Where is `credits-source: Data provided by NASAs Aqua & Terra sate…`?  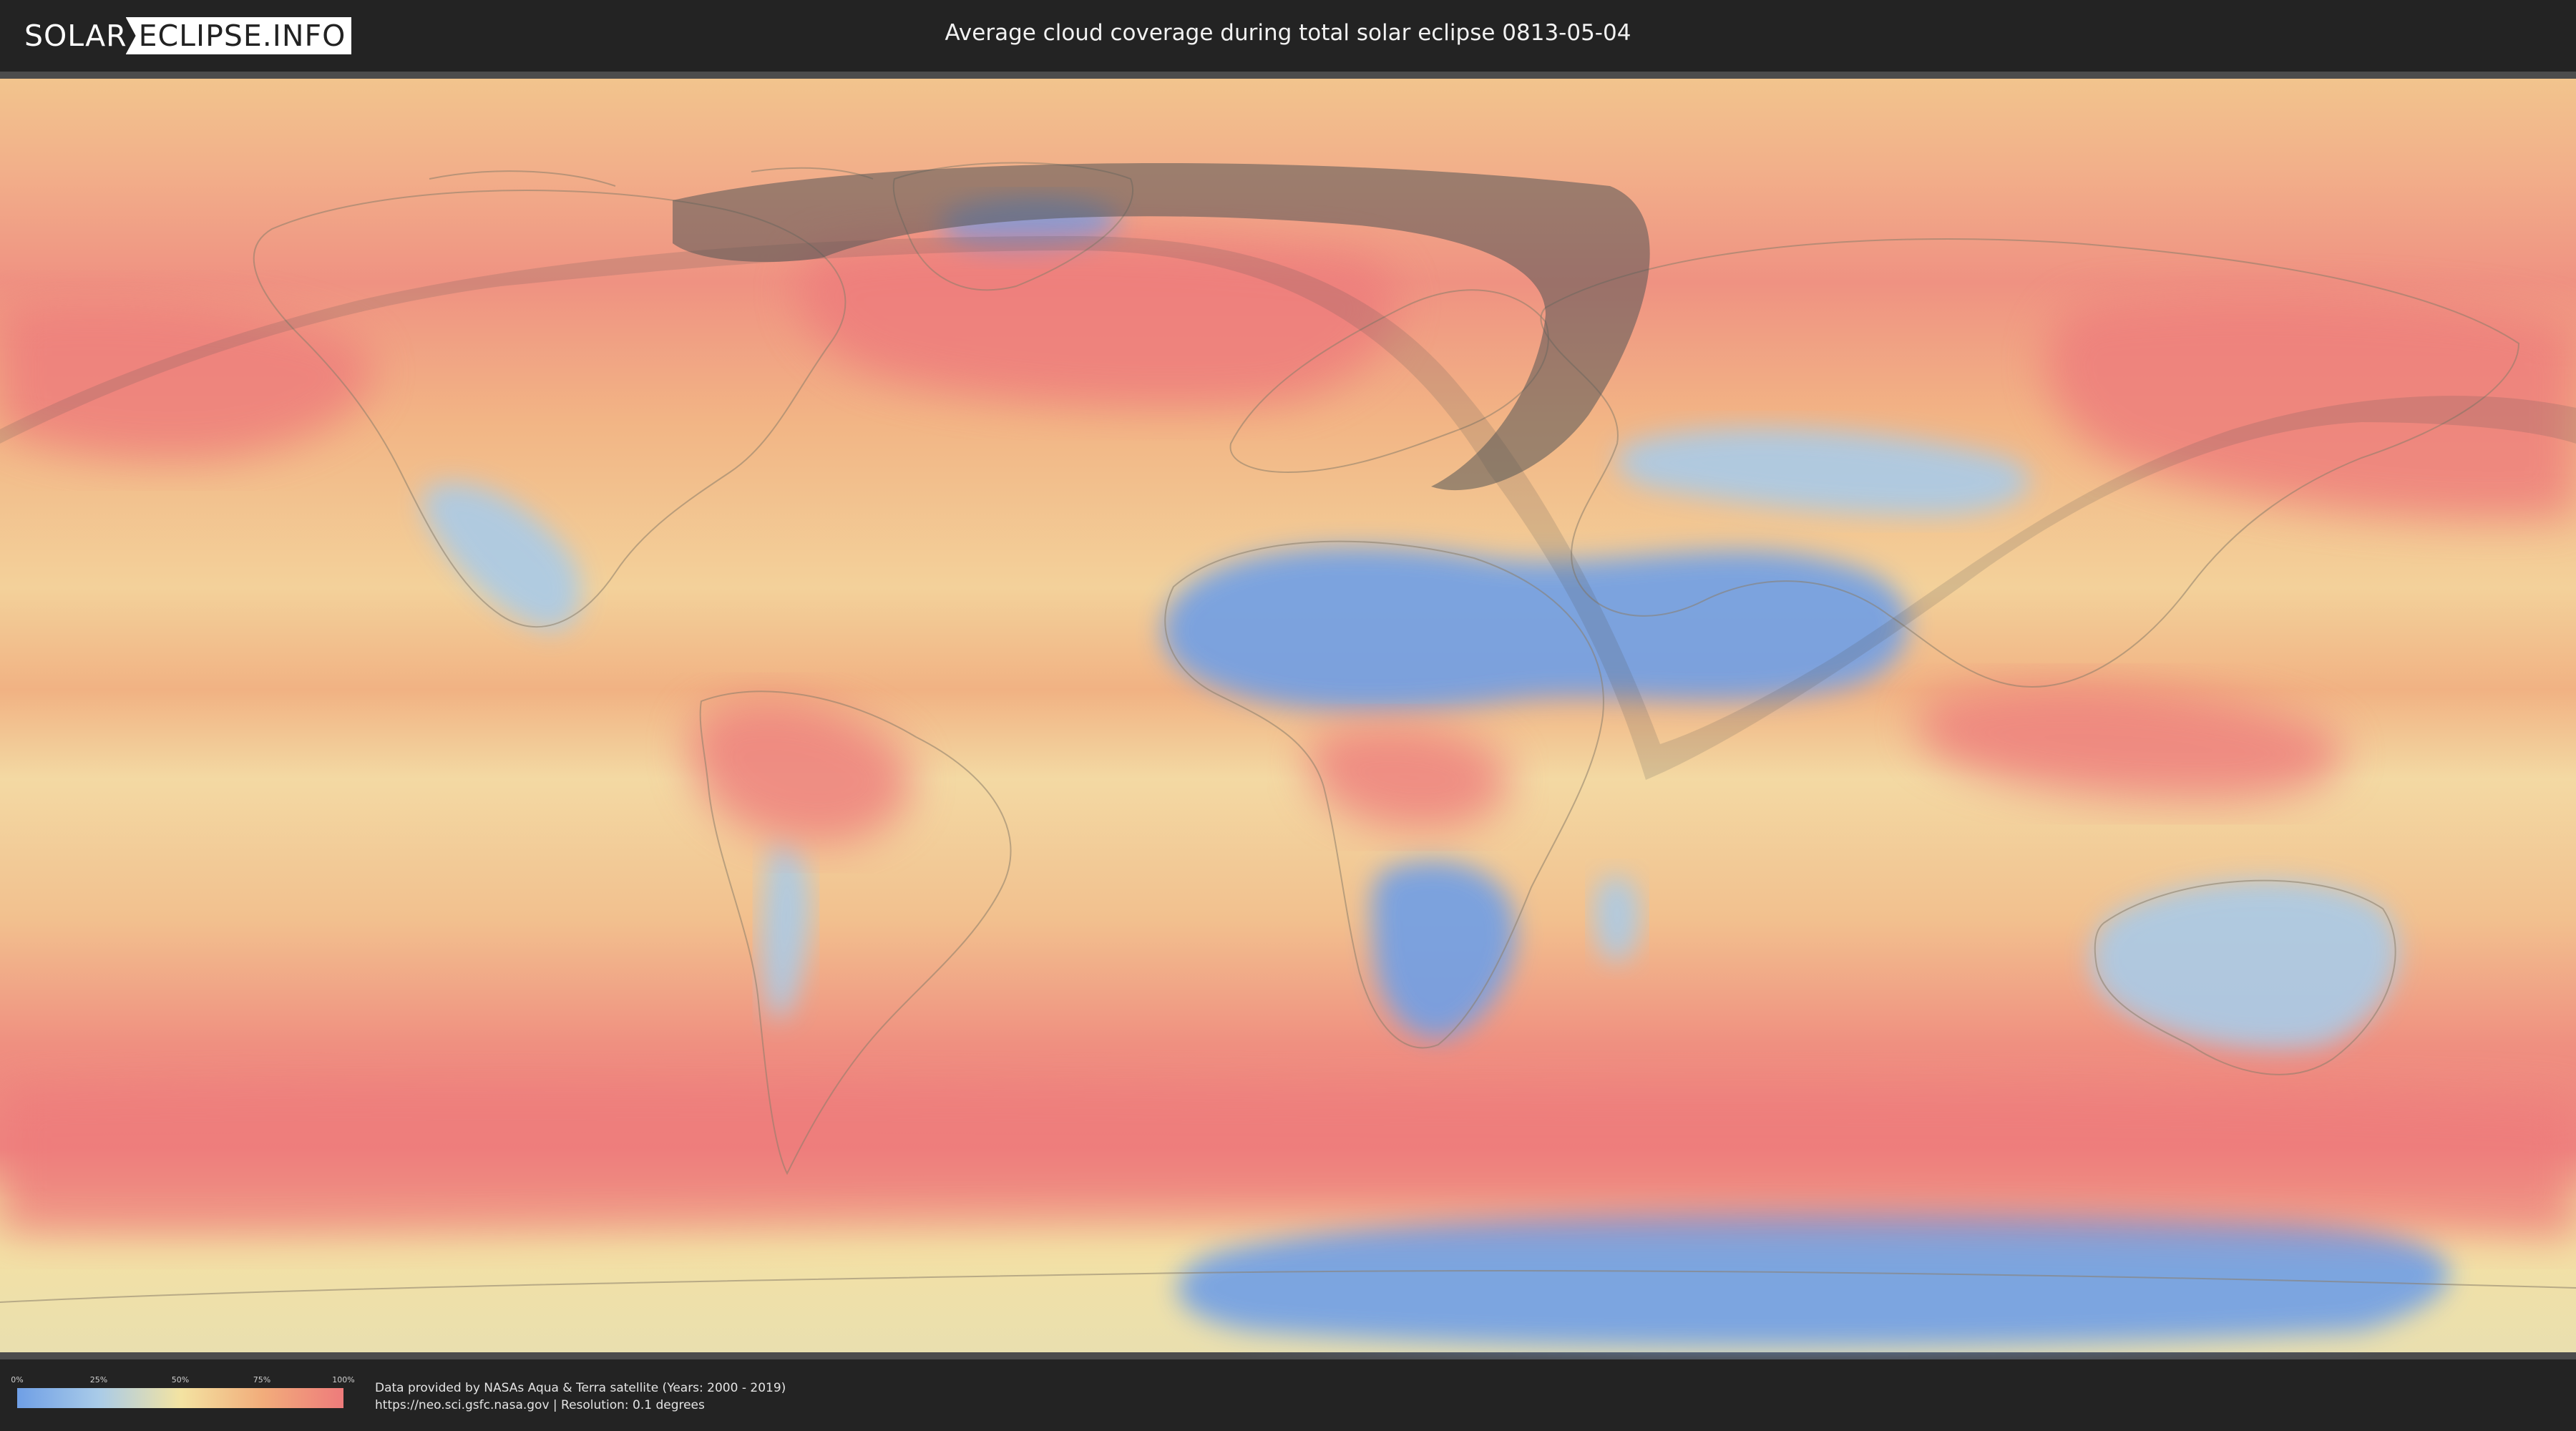 credits-source: Data provided by NASAs Aqua & Terra sate… is located at coordinates (580, 1388).